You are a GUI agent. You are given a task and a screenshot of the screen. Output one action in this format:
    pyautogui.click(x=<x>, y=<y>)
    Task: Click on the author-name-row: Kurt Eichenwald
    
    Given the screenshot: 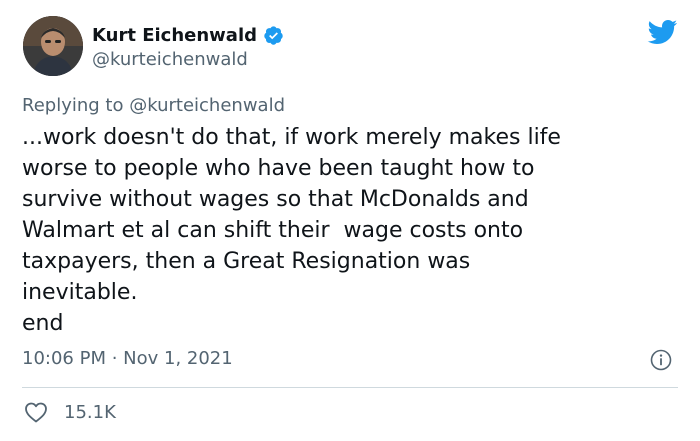 What is the action you would take?
    pyautogui.click(x=188, y=35)
    